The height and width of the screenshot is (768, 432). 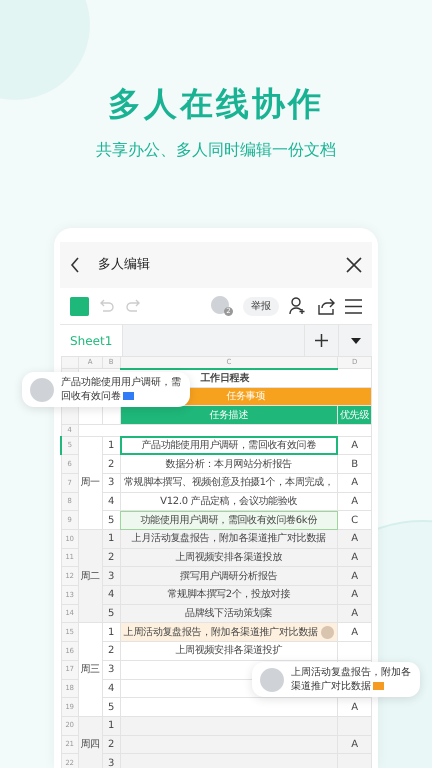 What do you see at coordinates (261, 306) in the screenshot?
I see `report-button: 举报` at bounding box center [261, 306].